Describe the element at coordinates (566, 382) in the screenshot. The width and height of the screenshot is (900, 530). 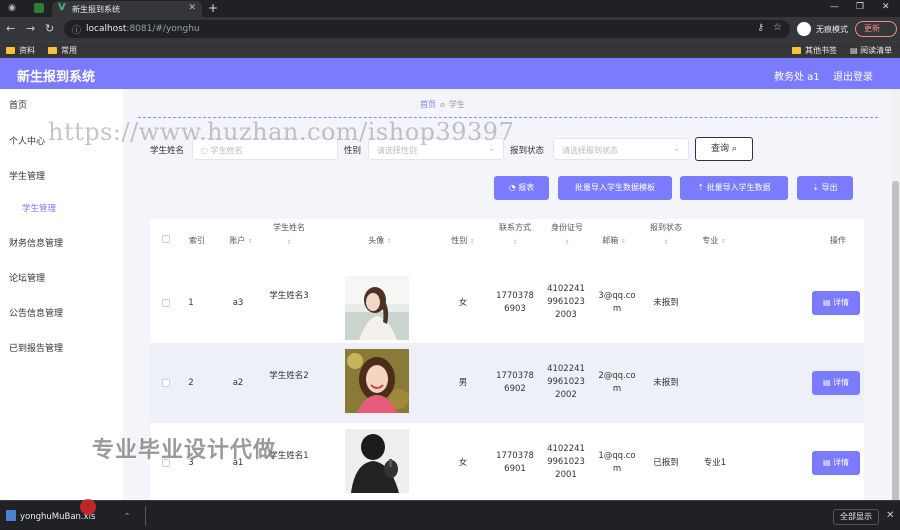
I see `cell-idcard: 410224199610232002` at that location.